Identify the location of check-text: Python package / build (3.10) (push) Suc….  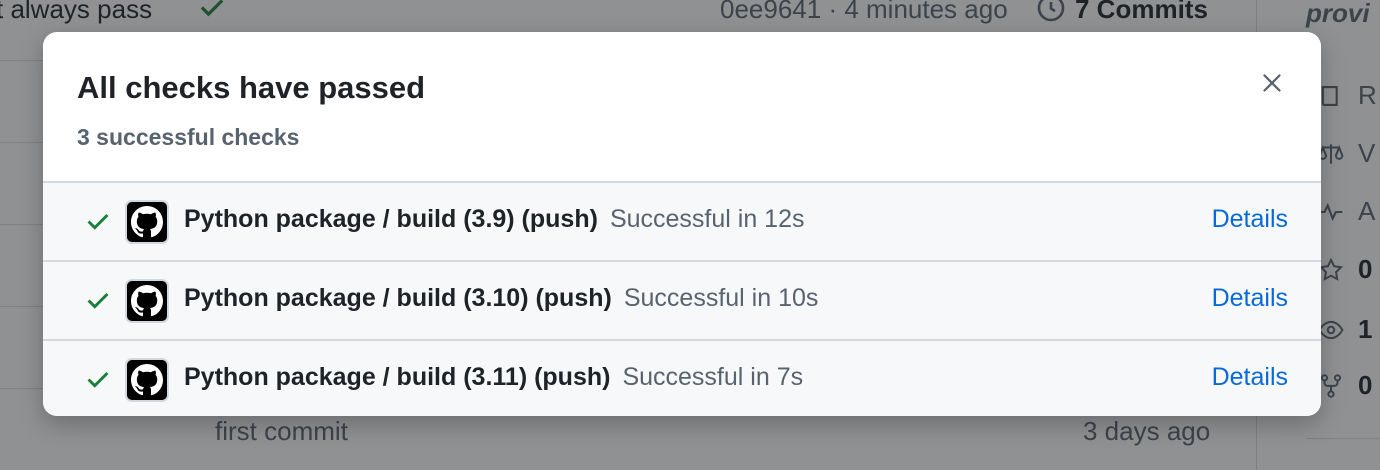
(501, 298).